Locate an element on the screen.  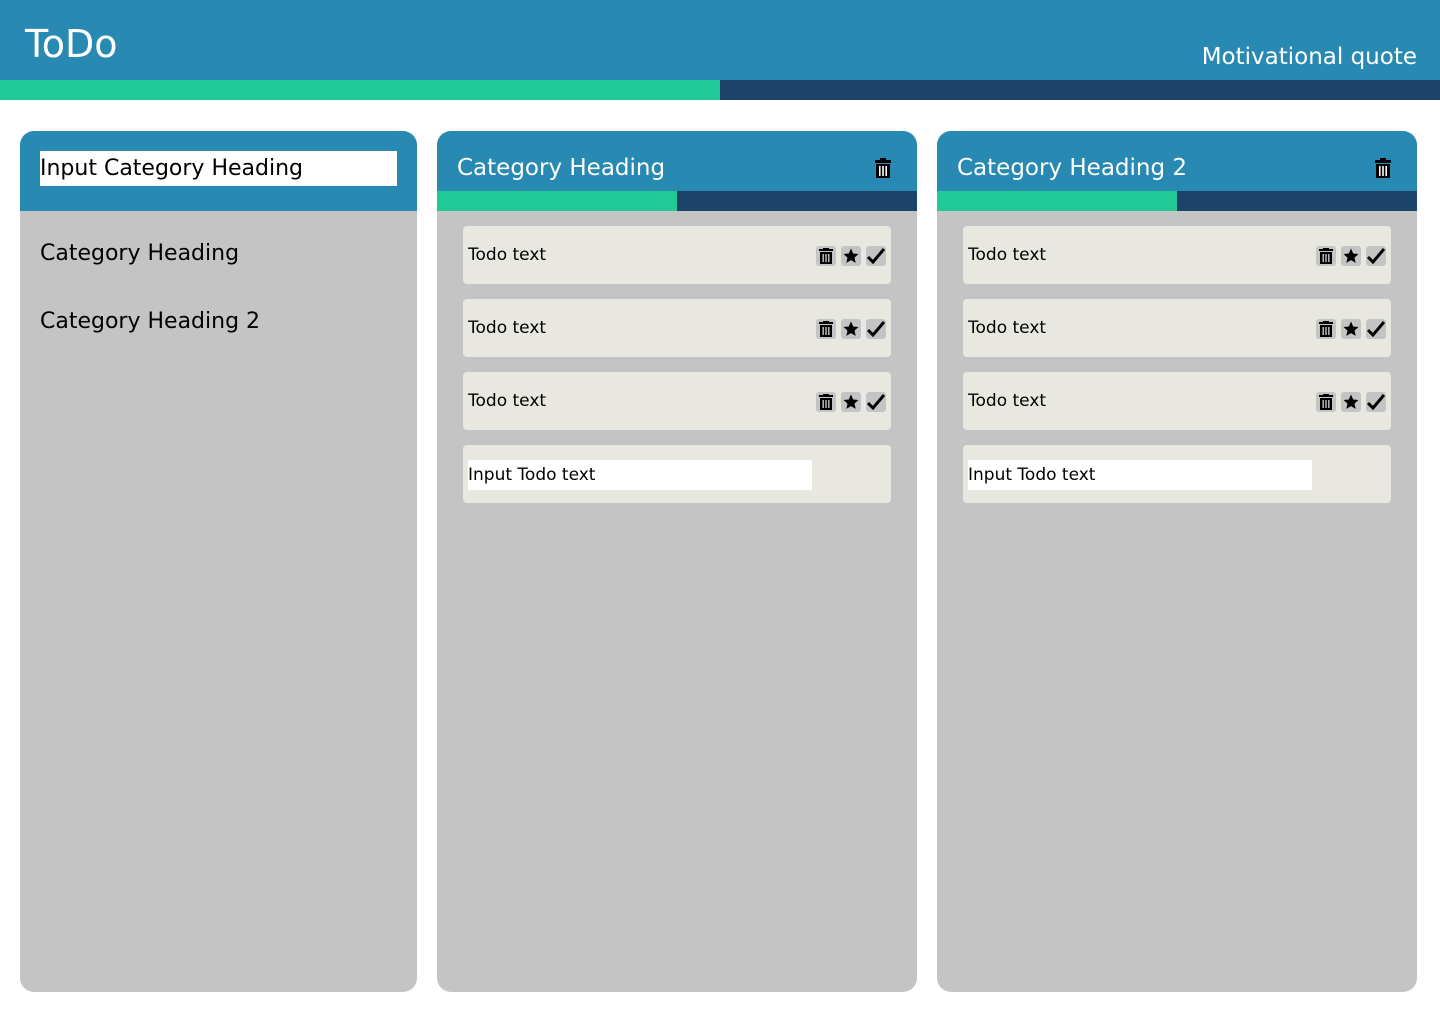
sidebar-item-category-heading: Category Heading is located at coordinates (139, 254).